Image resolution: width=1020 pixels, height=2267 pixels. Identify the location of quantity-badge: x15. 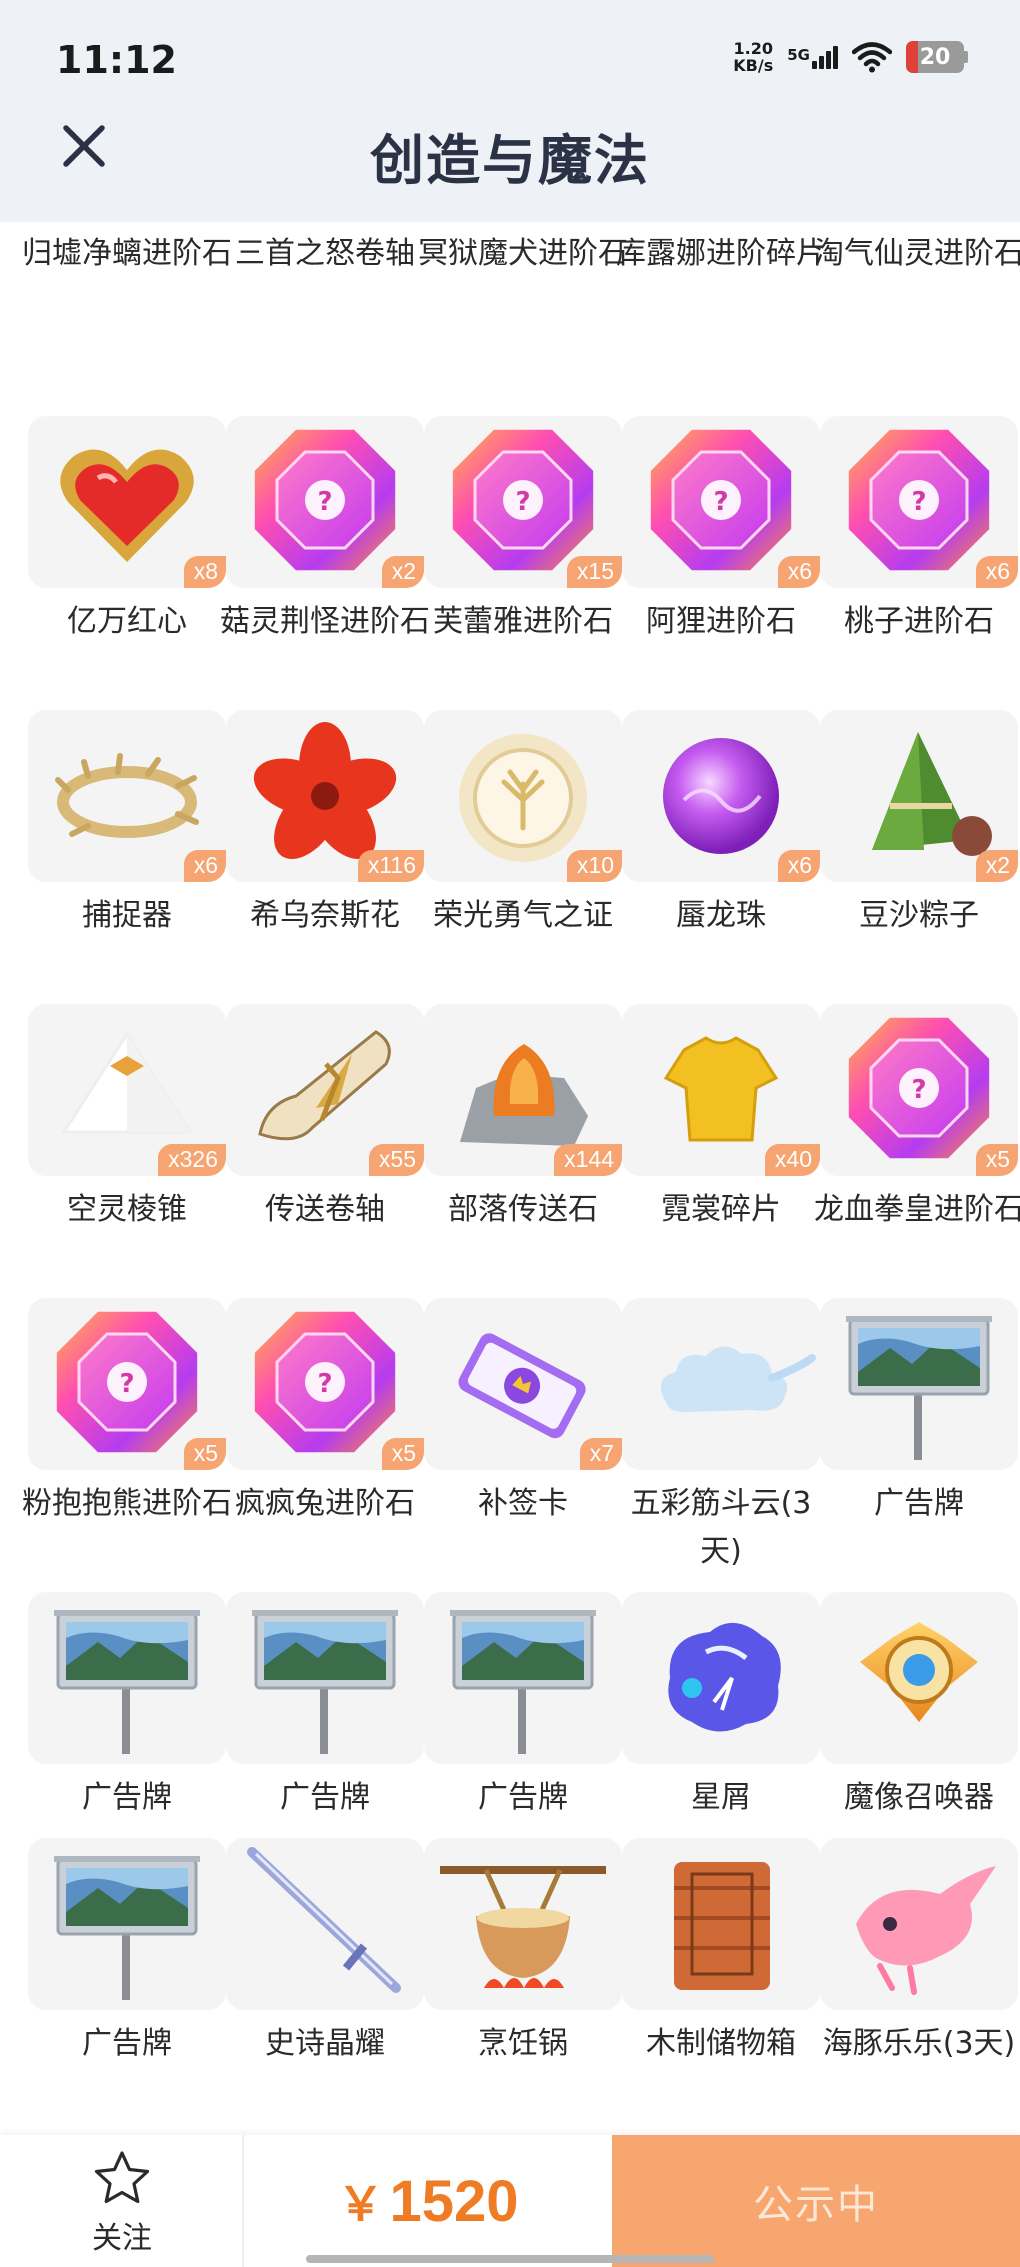
(594, 572).